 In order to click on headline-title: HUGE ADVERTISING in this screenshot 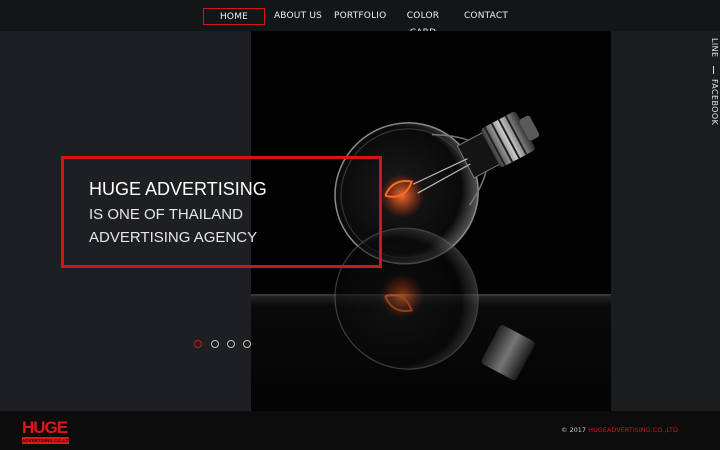, I will do `click(178, 189)`.